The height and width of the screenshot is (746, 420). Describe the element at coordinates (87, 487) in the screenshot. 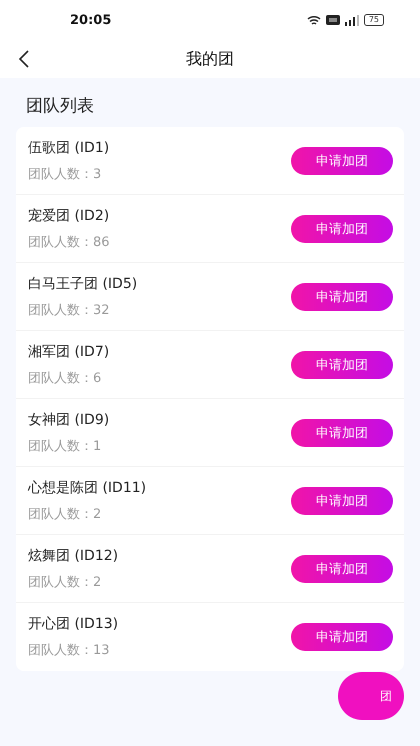

I see `team-name: 心想是陈团 (ID11)` at that location.